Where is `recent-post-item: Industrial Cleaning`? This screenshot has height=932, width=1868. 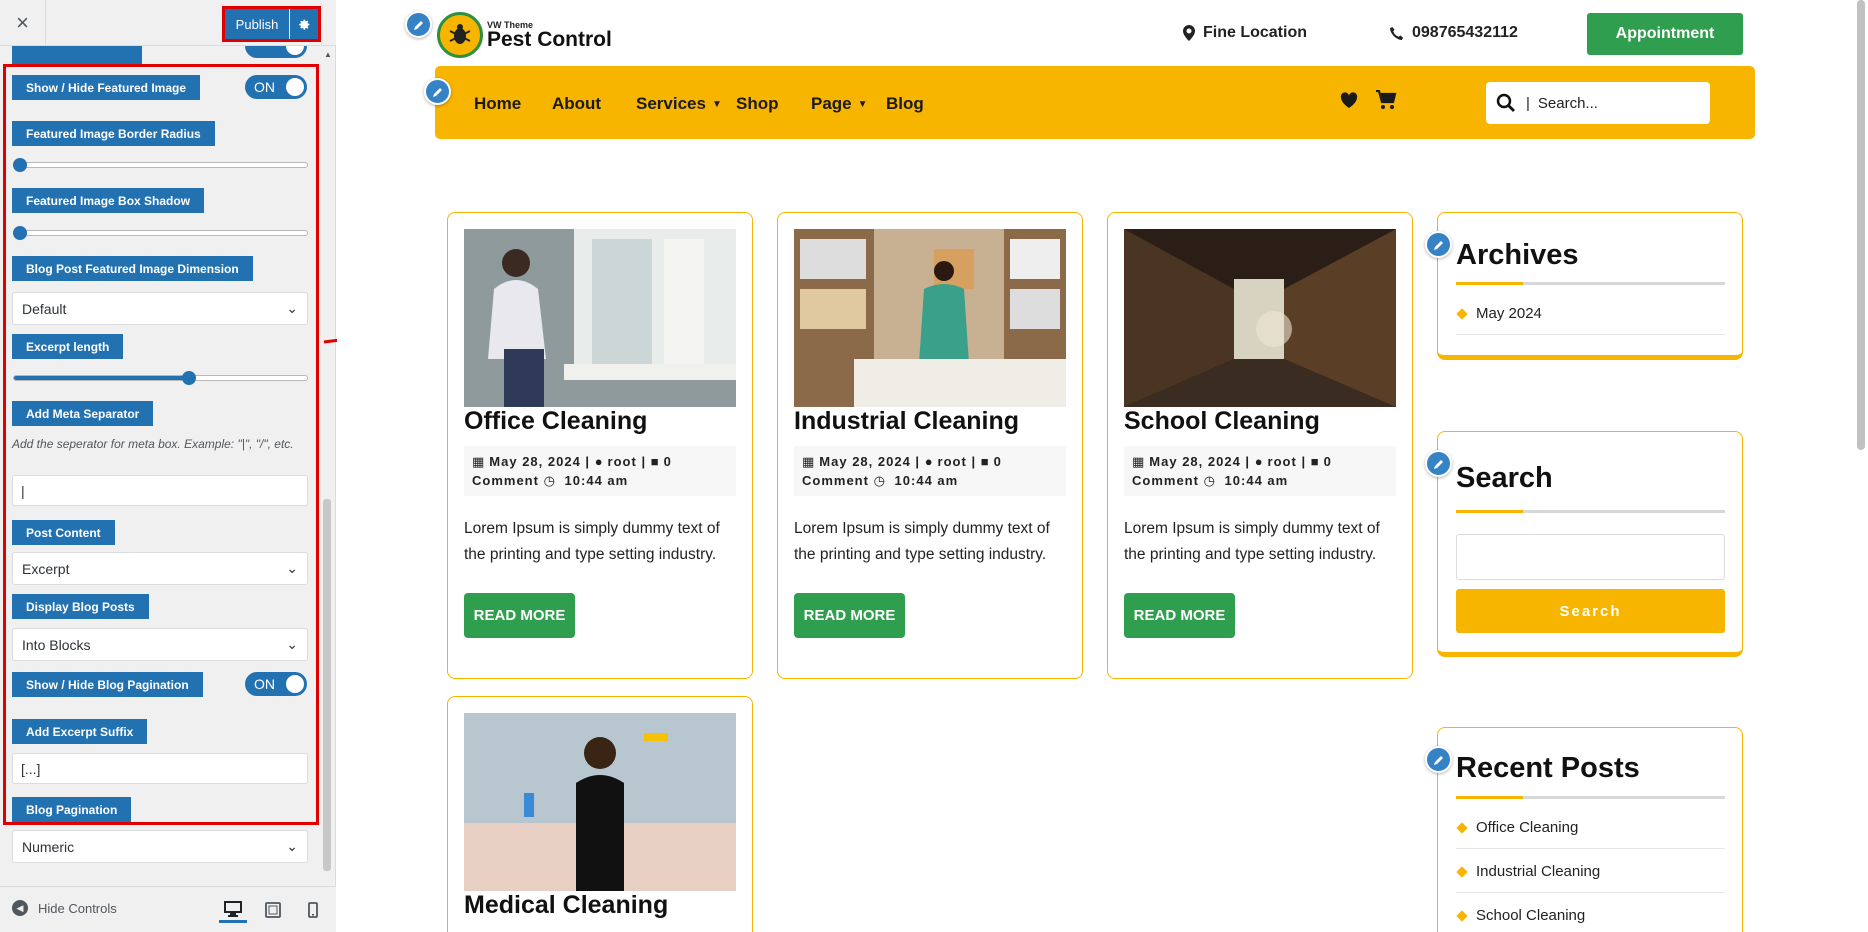
recent-post-item: Industrial Cleaning is located at coordinates (1590, 878).